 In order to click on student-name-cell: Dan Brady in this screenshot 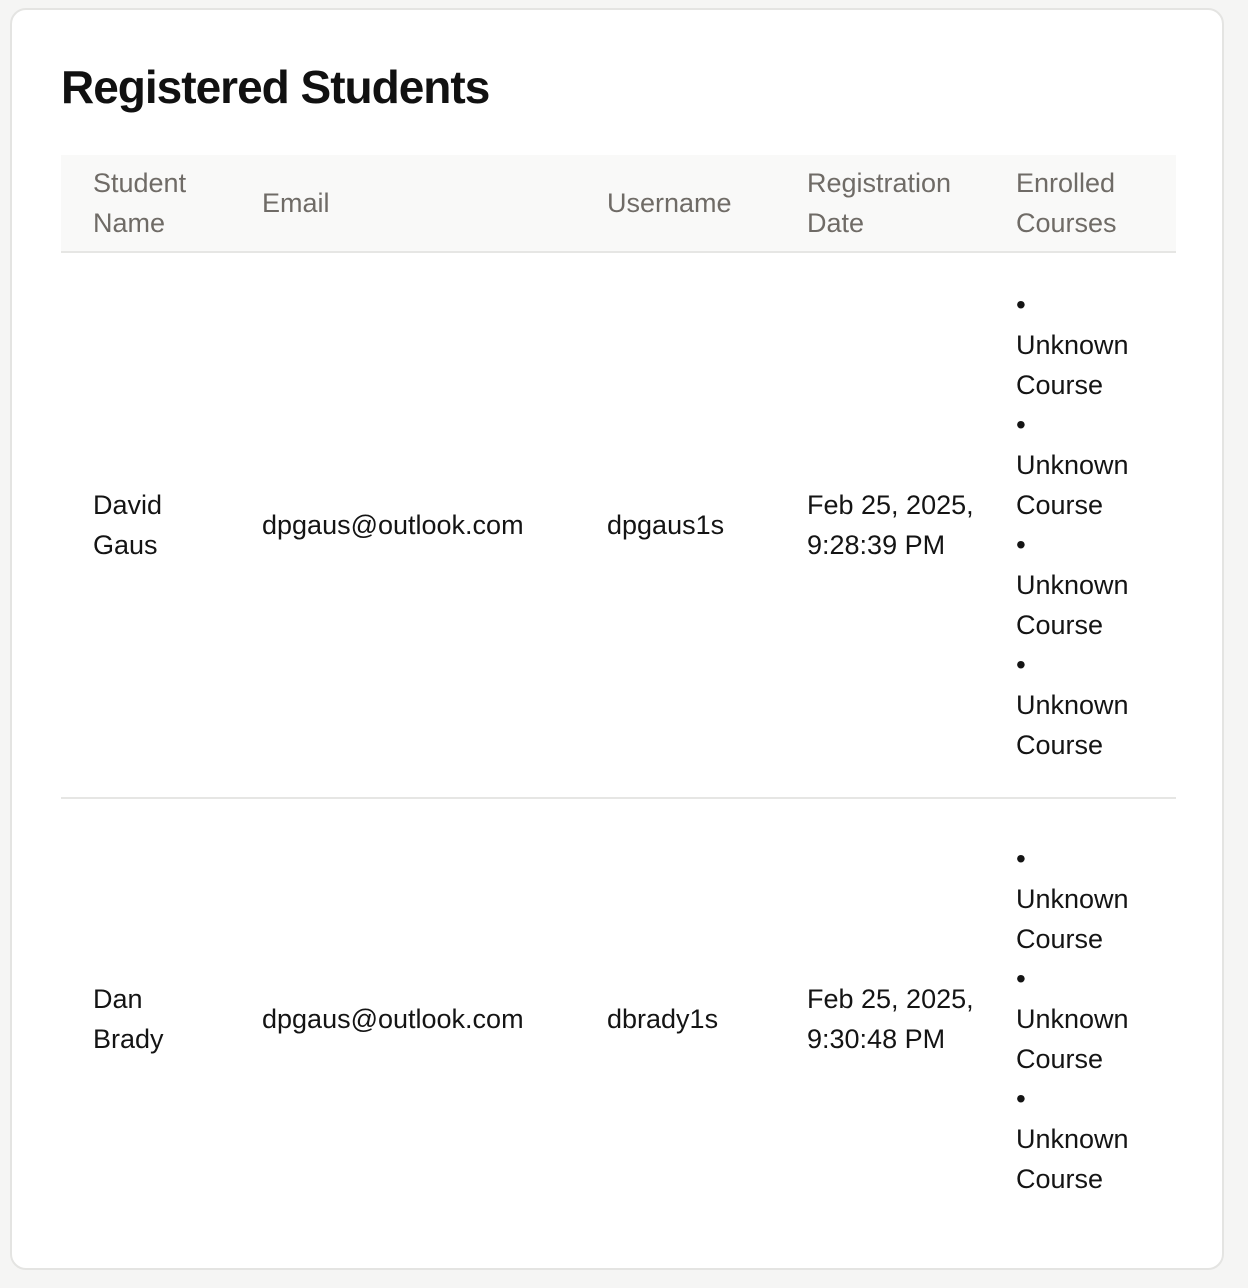, I will do `click(128, 1018)`.